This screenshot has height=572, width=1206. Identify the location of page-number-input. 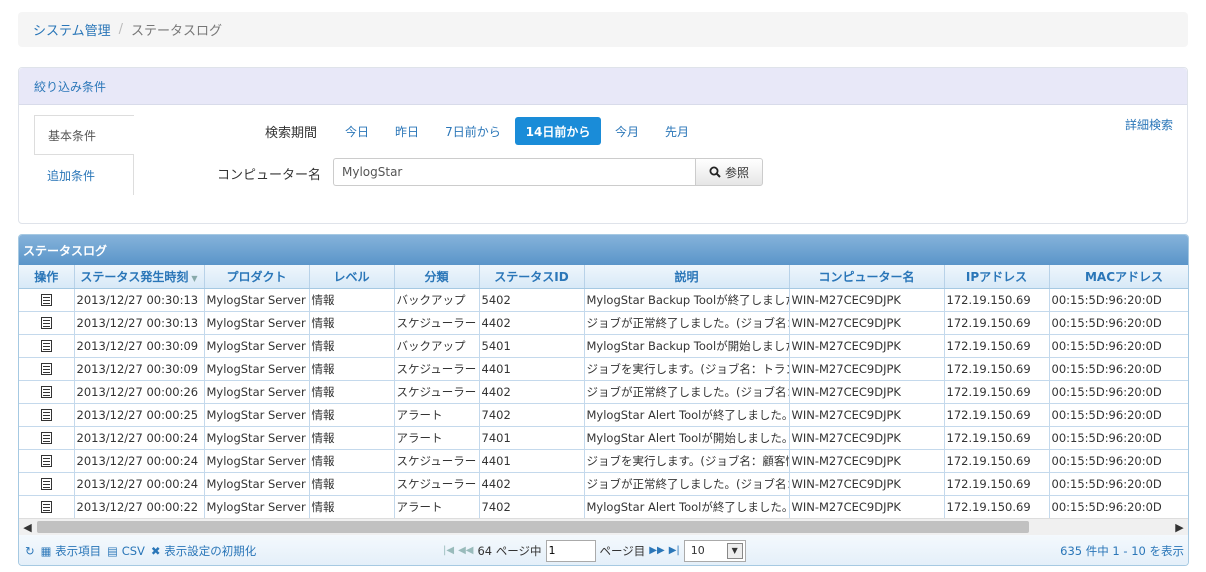
(570, 550).